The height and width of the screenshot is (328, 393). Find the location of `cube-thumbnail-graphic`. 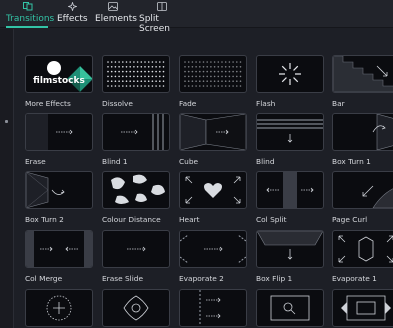

cube-thumbnail-graphic is located at coordinates (213, 132).